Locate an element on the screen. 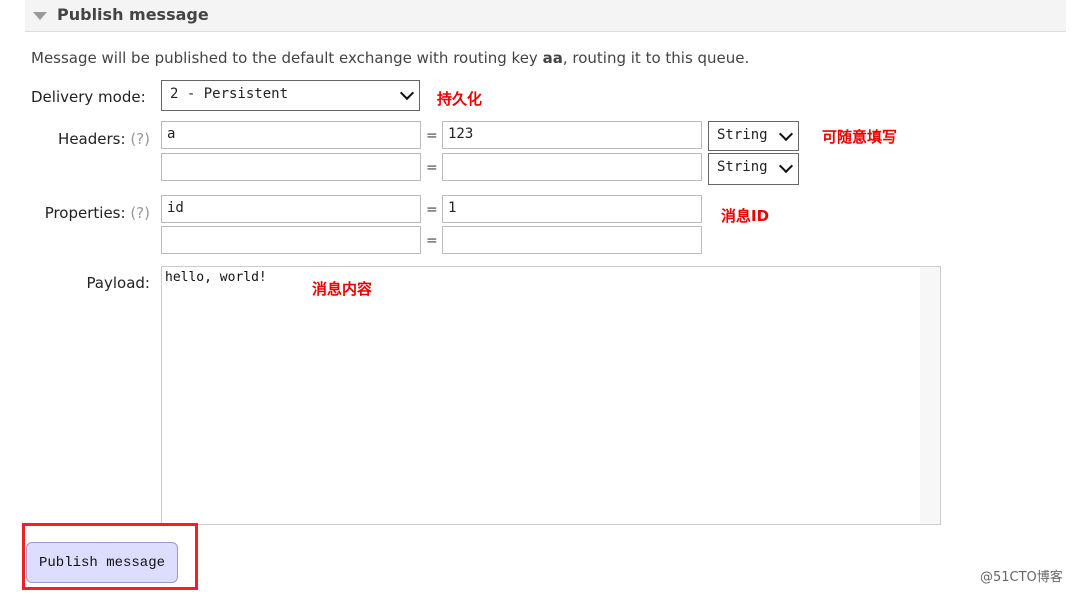  header-key-input: a is located at coordinates (291, 135).